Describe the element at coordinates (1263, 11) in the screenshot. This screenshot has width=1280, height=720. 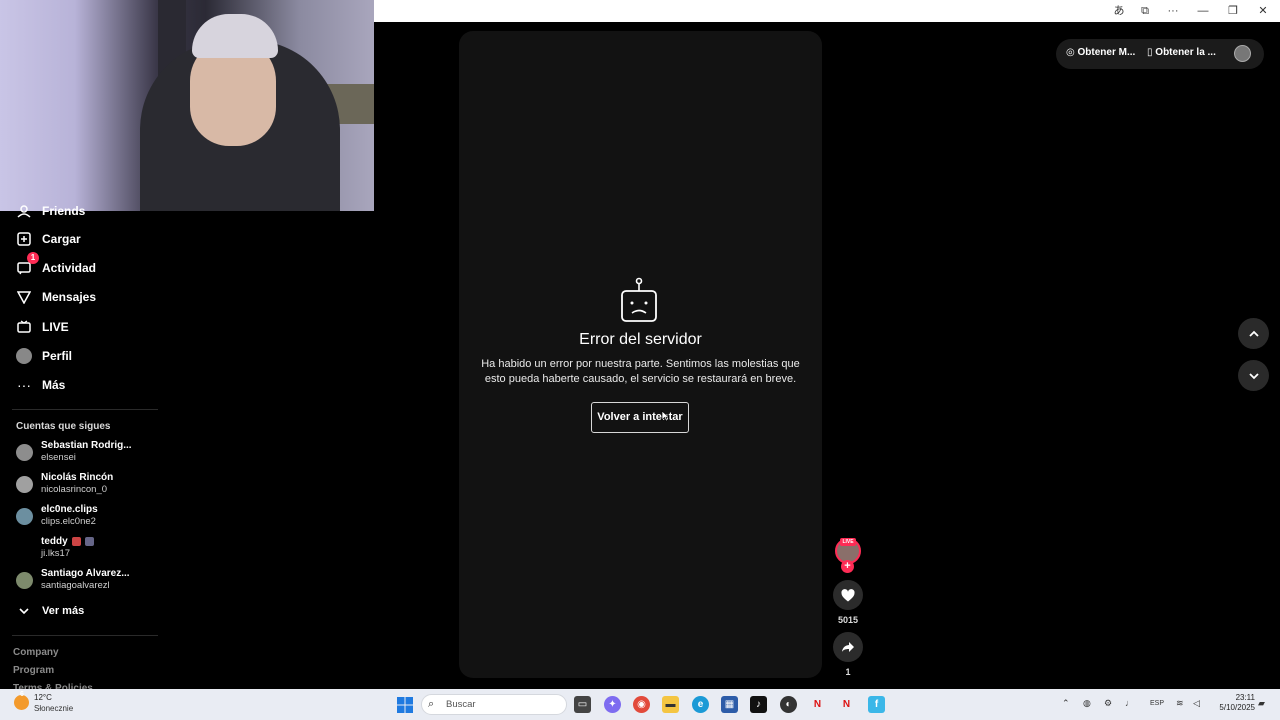
I see `close-button: ✕` at that location.